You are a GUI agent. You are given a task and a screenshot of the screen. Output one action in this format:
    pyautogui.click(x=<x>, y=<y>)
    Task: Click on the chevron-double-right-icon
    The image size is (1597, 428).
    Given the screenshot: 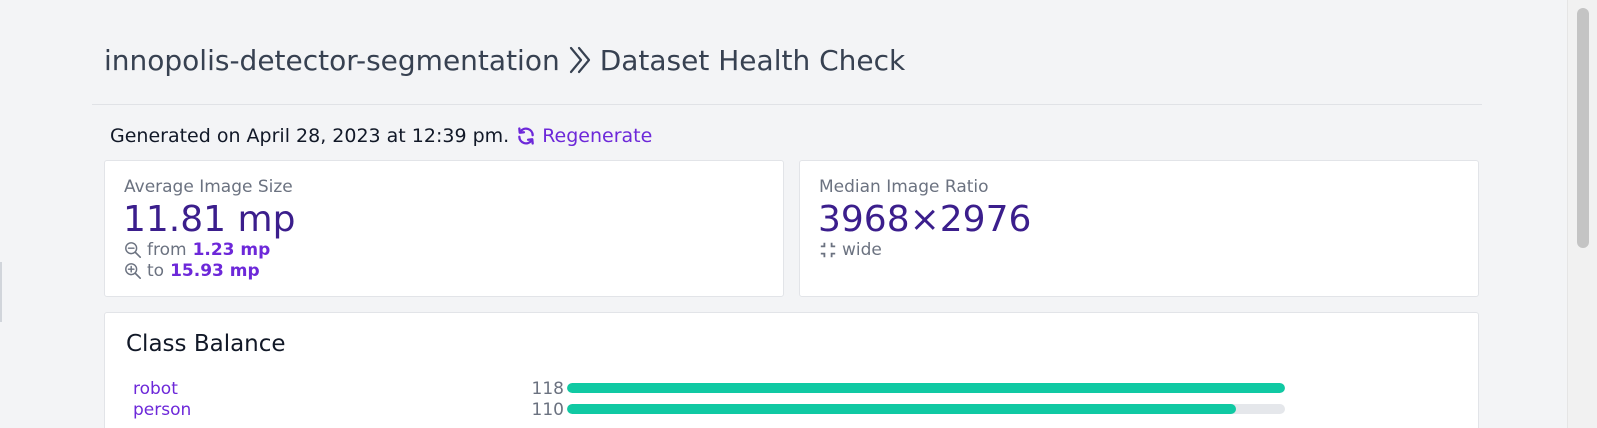 What is the action you would take?
    pyautogui.click(x=579, y=60)
    